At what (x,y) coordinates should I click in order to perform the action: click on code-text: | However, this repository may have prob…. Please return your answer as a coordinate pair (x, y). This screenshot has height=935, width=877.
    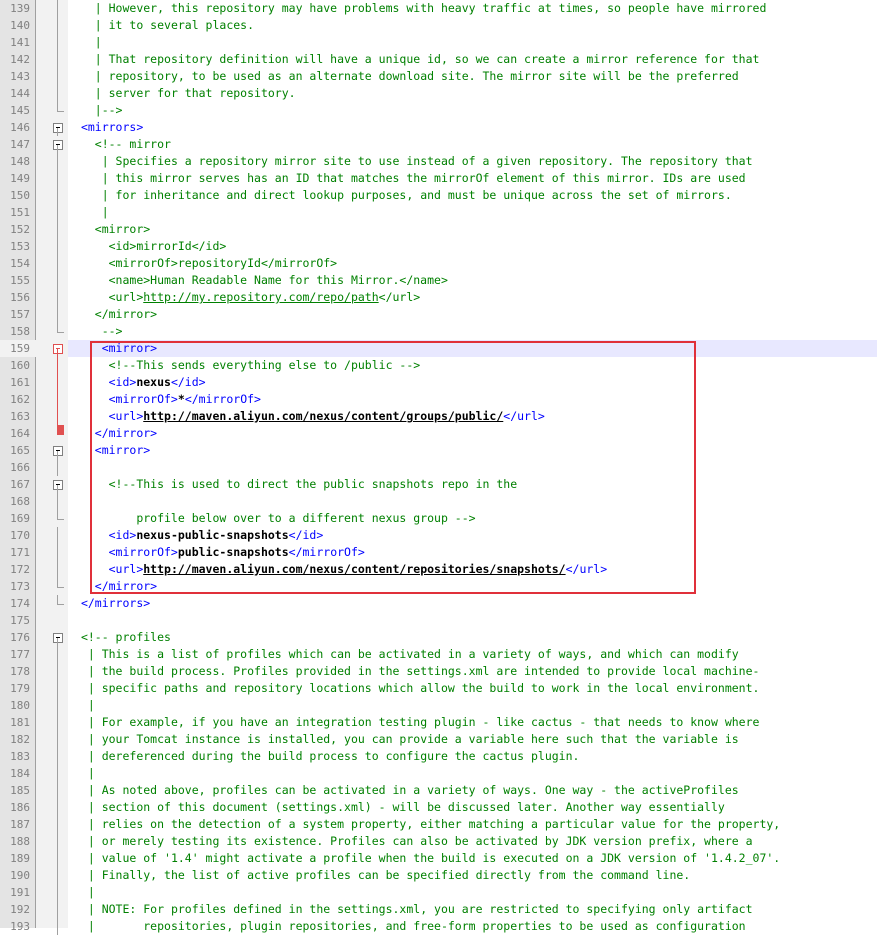
    Looking at the image, I should click on (420, 8).